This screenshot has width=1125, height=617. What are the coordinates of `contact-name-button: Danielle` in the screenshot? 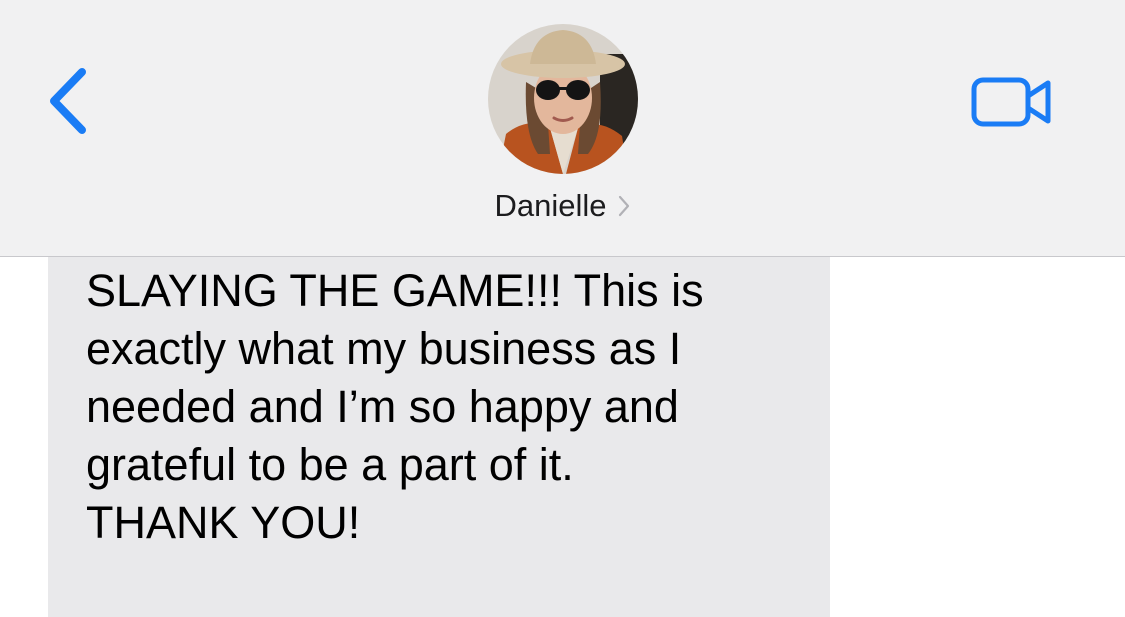 It's located at (562, 206).